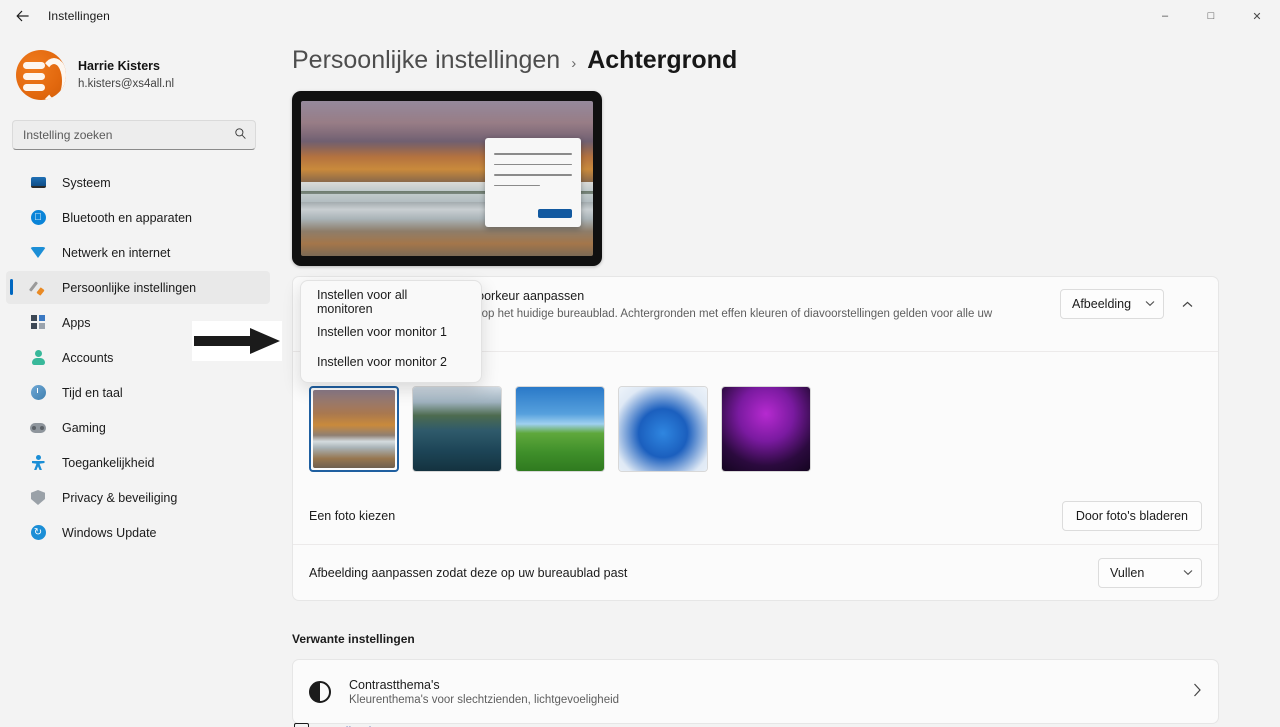 This screenshot has width=1280, height=727. Describe the element at coordinates (533, 182) in the screenshot. I see `preview-dialog-mock` at that location.